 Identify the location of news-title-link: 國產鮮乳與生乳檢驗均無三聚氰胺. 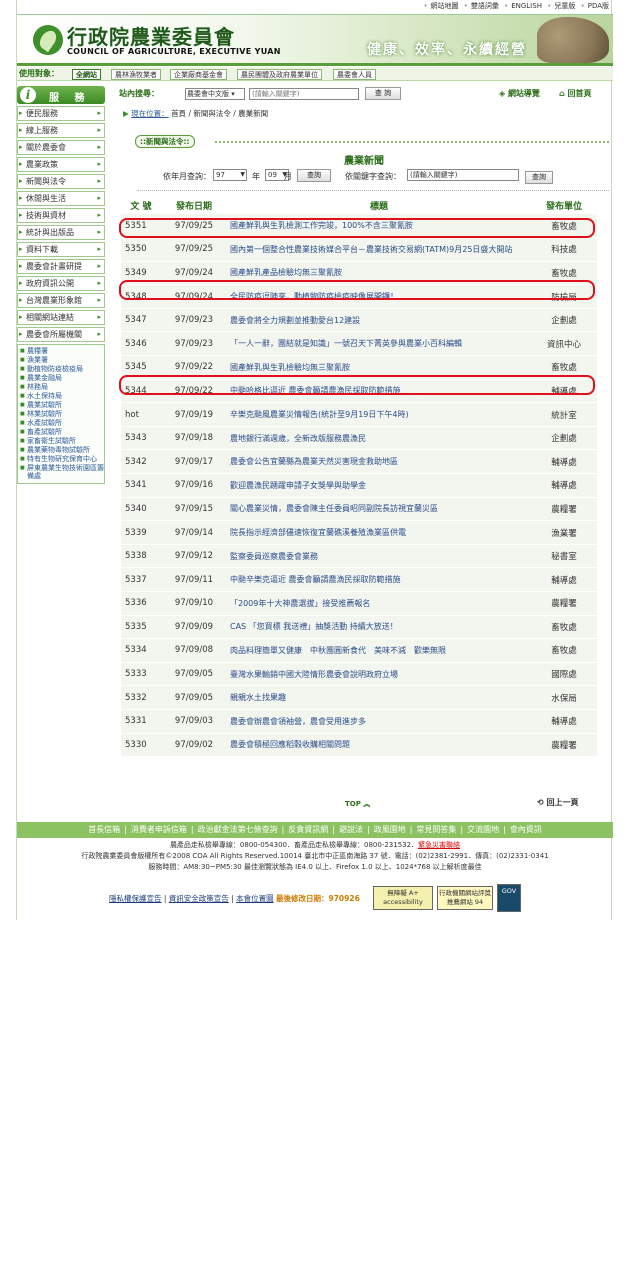
(379, 367).